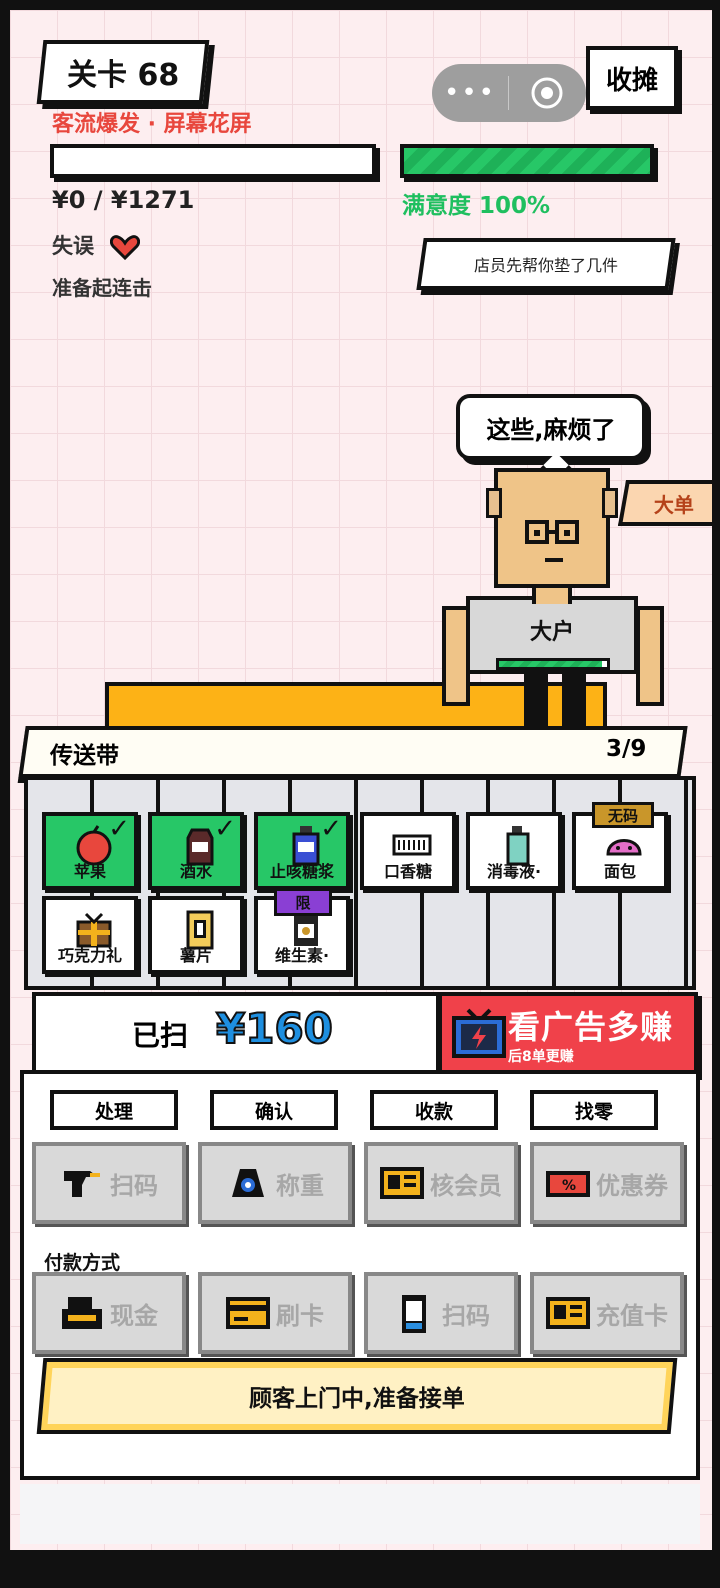 The width and height of the screenshot is (720, 1588). What do you see at coordinates (303, 902) in the screenshot?
I see `limited-tag: 限` at bounding box center [303, 902].